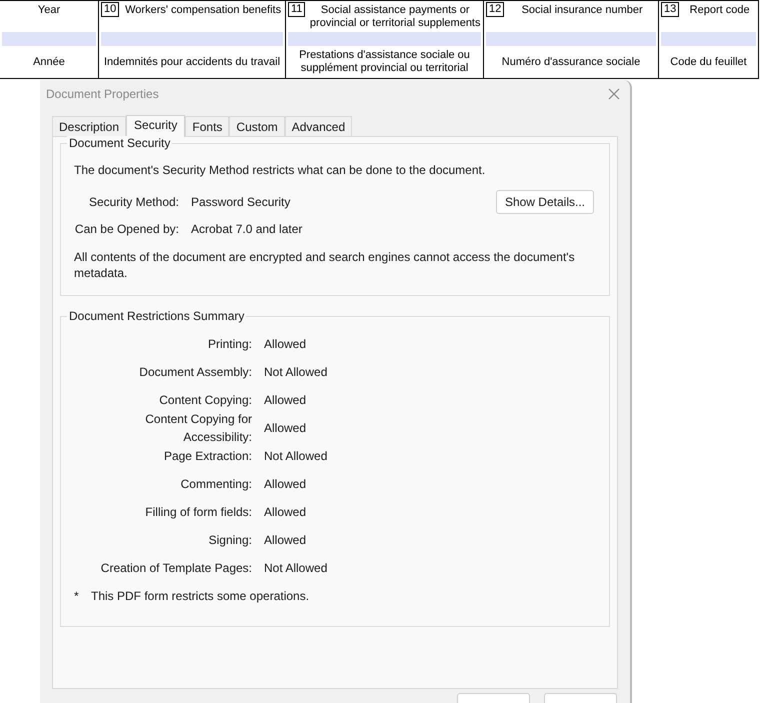 The image size is (760, 703). I want to click on field-label: Année, so click(49, 62).